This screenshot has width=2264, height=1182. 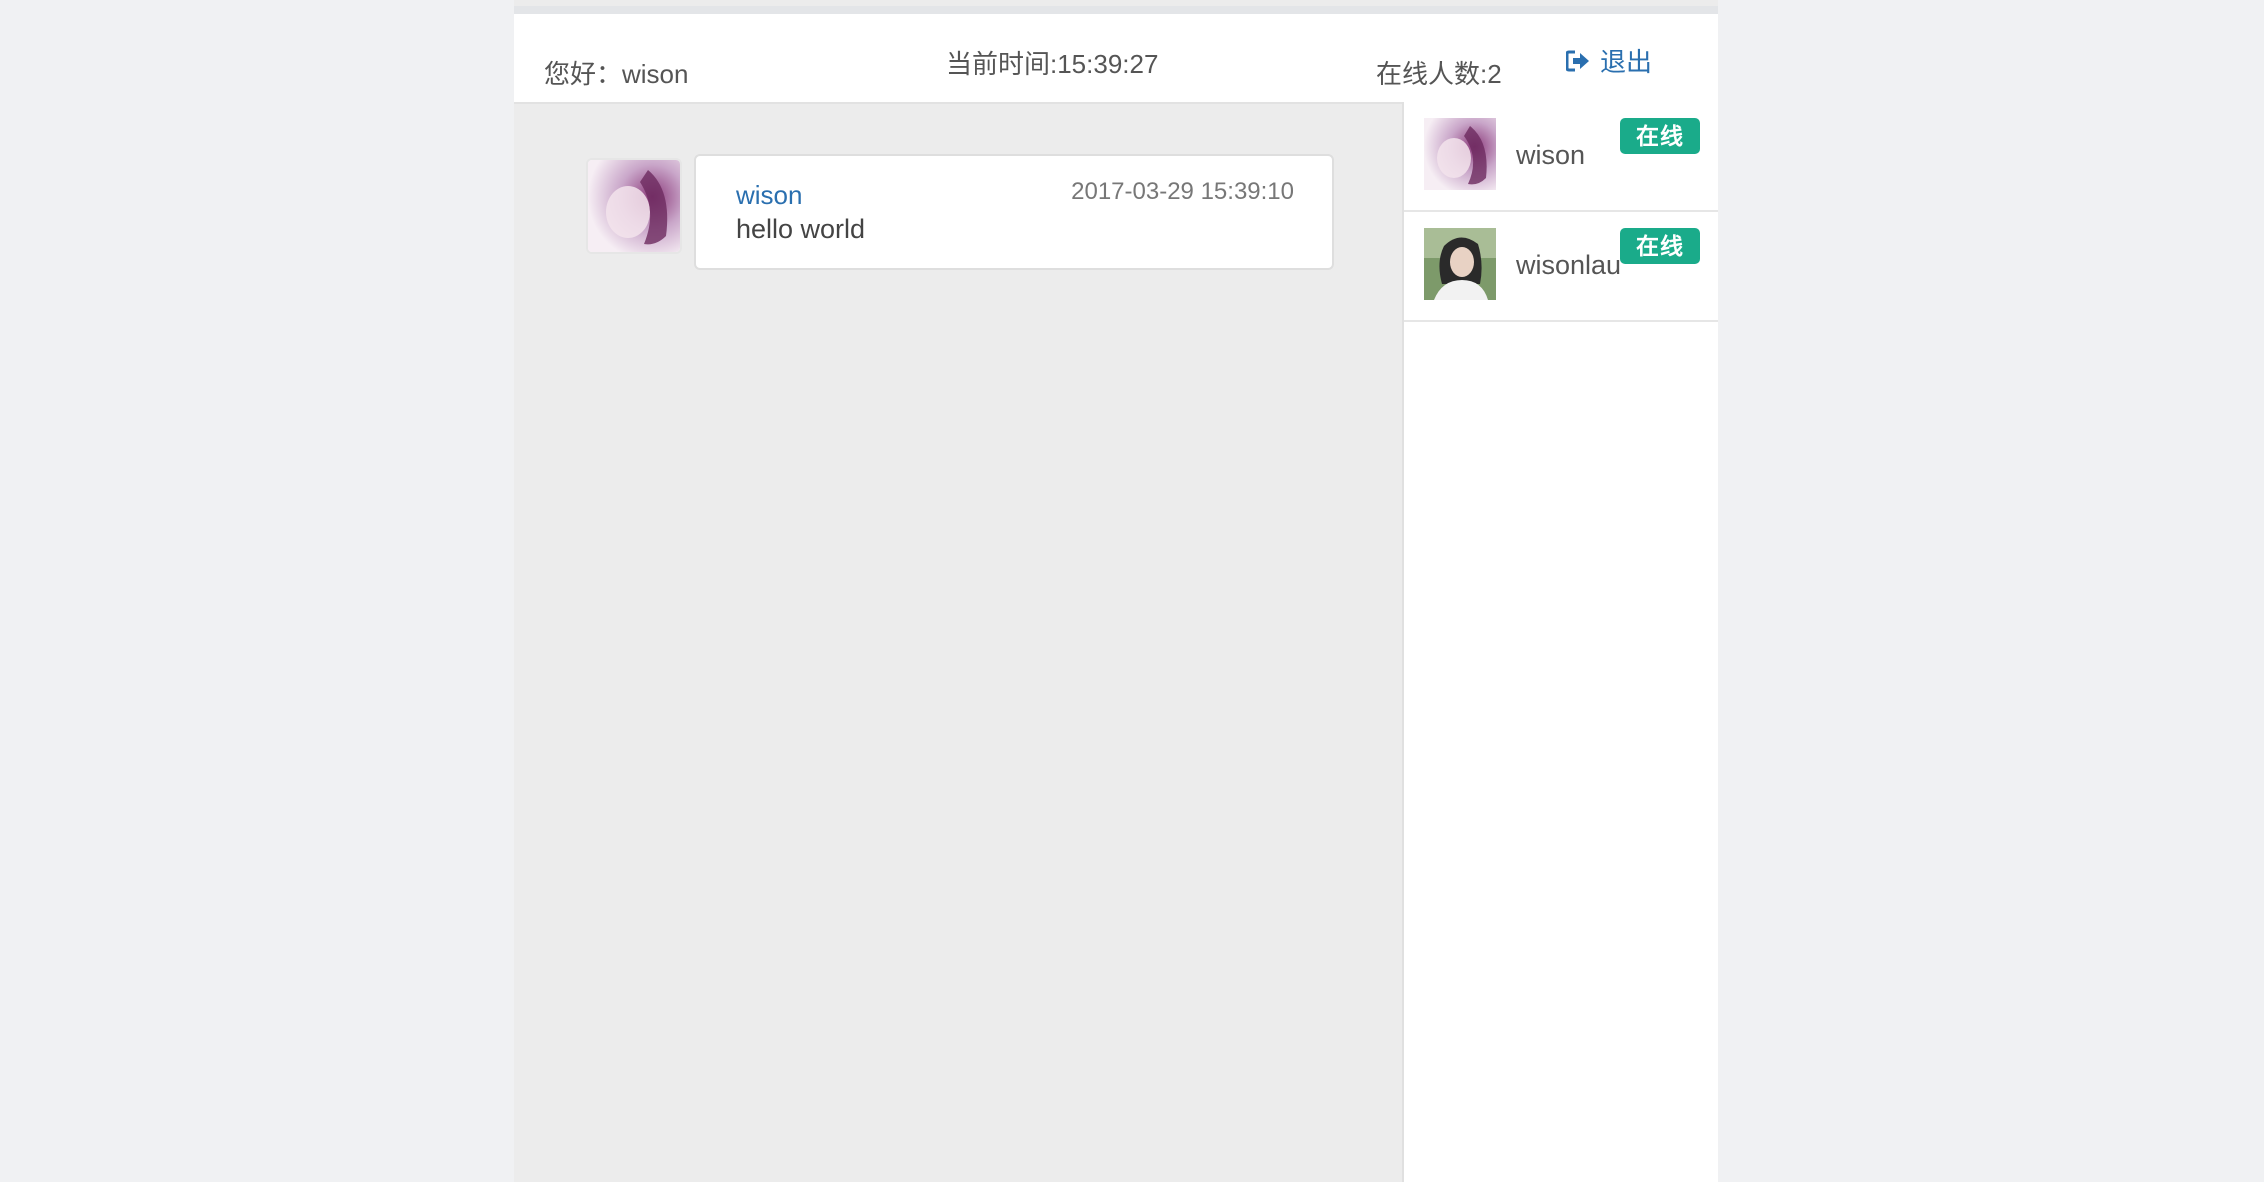 I want to click on logout-label: 退出, so click(x=1626, y=62).